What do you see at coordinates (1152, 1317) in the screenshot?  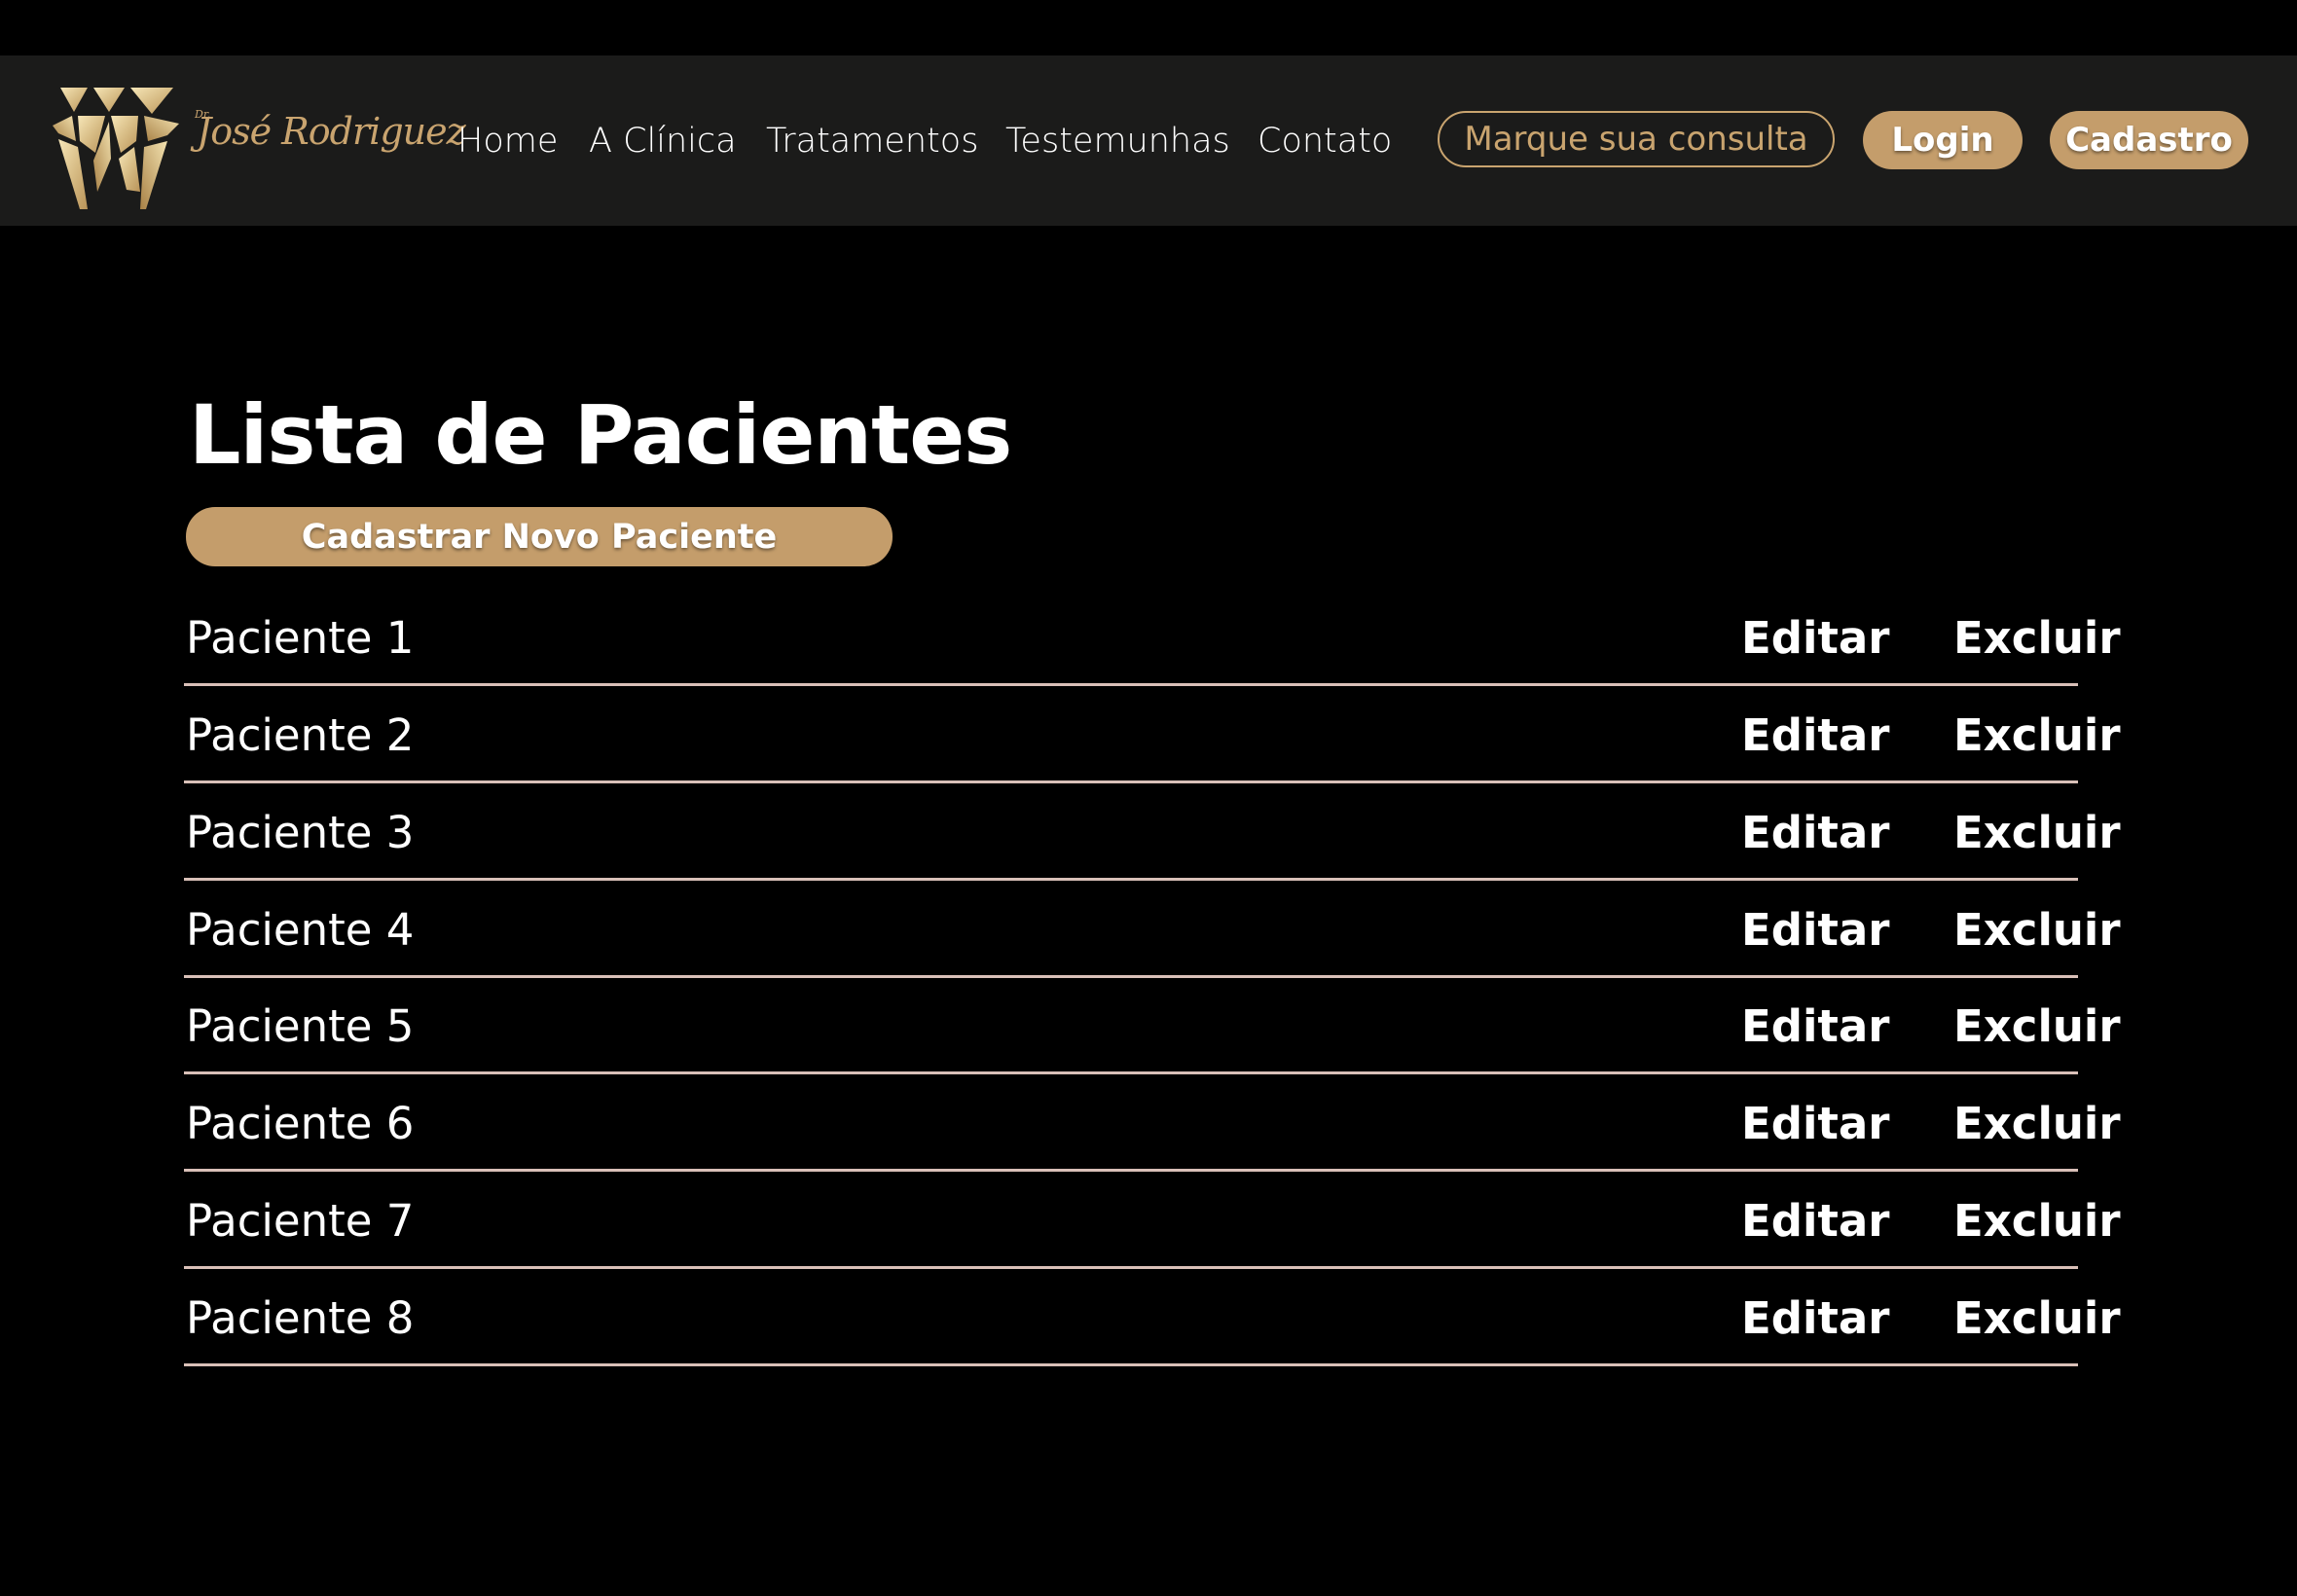 I see `patient-row: Paciente 8 Editar Excluir` at bounding box center [1152, 1317].